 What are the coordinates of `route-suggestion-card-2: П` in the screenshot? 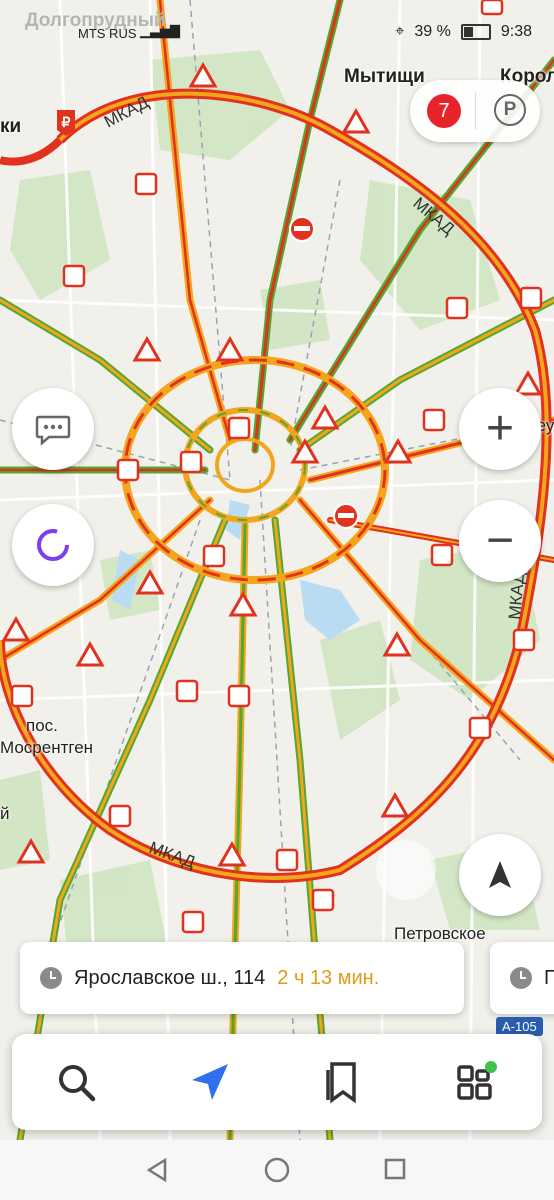 It's located at (522, 978).